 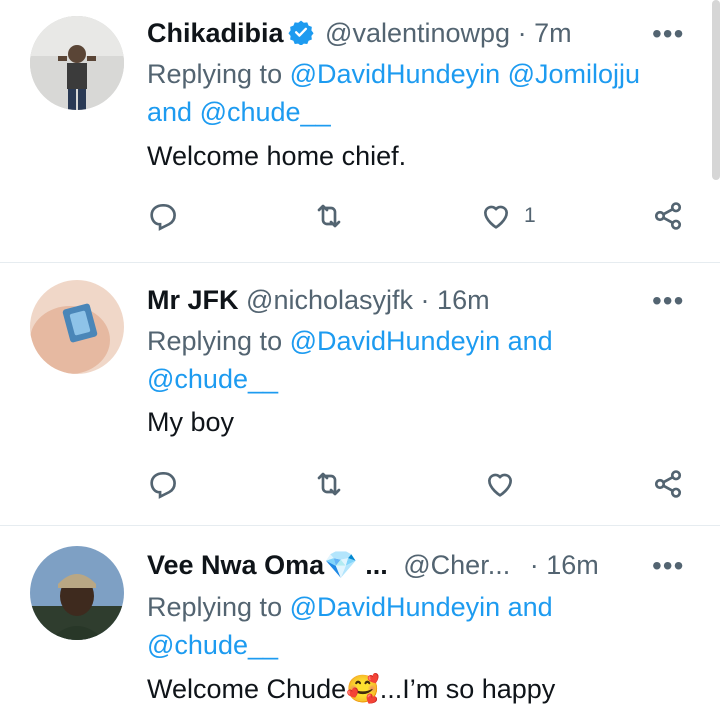 I want to click on like-button, so click(x=500, y=484).